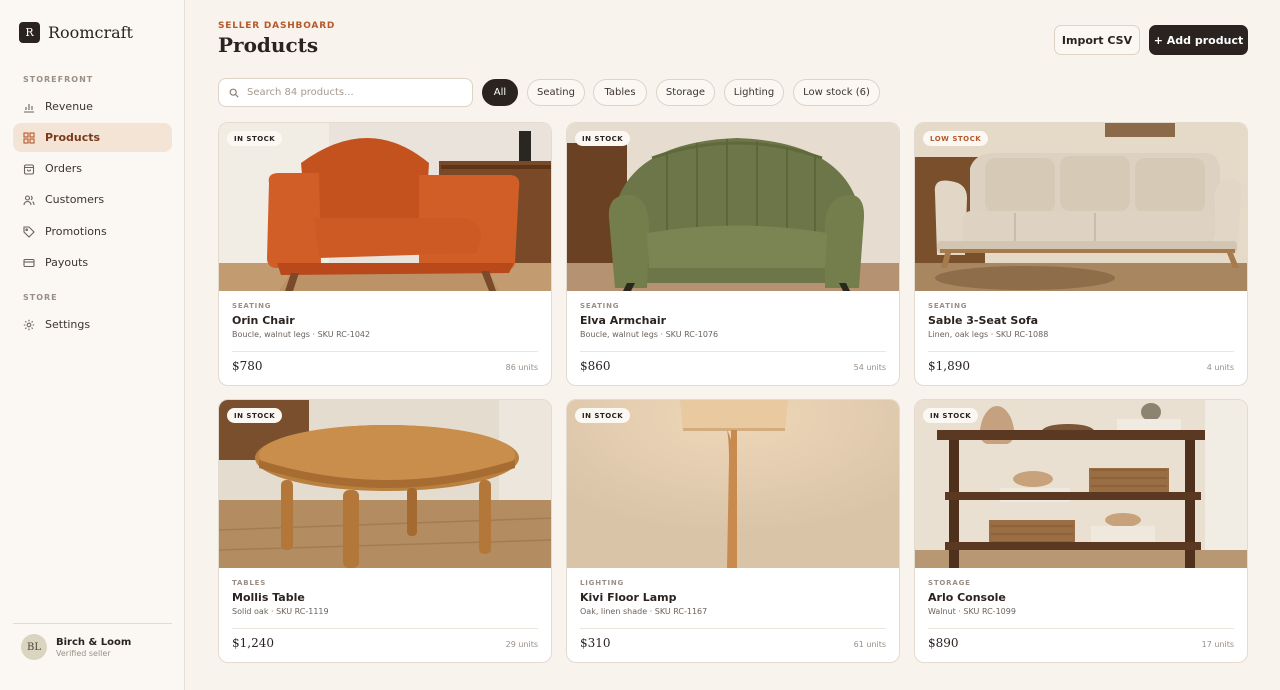  Describe the element at coordinates (63, 168) in the screenshot. I see `sidebar-item-label: Orders` at that location.